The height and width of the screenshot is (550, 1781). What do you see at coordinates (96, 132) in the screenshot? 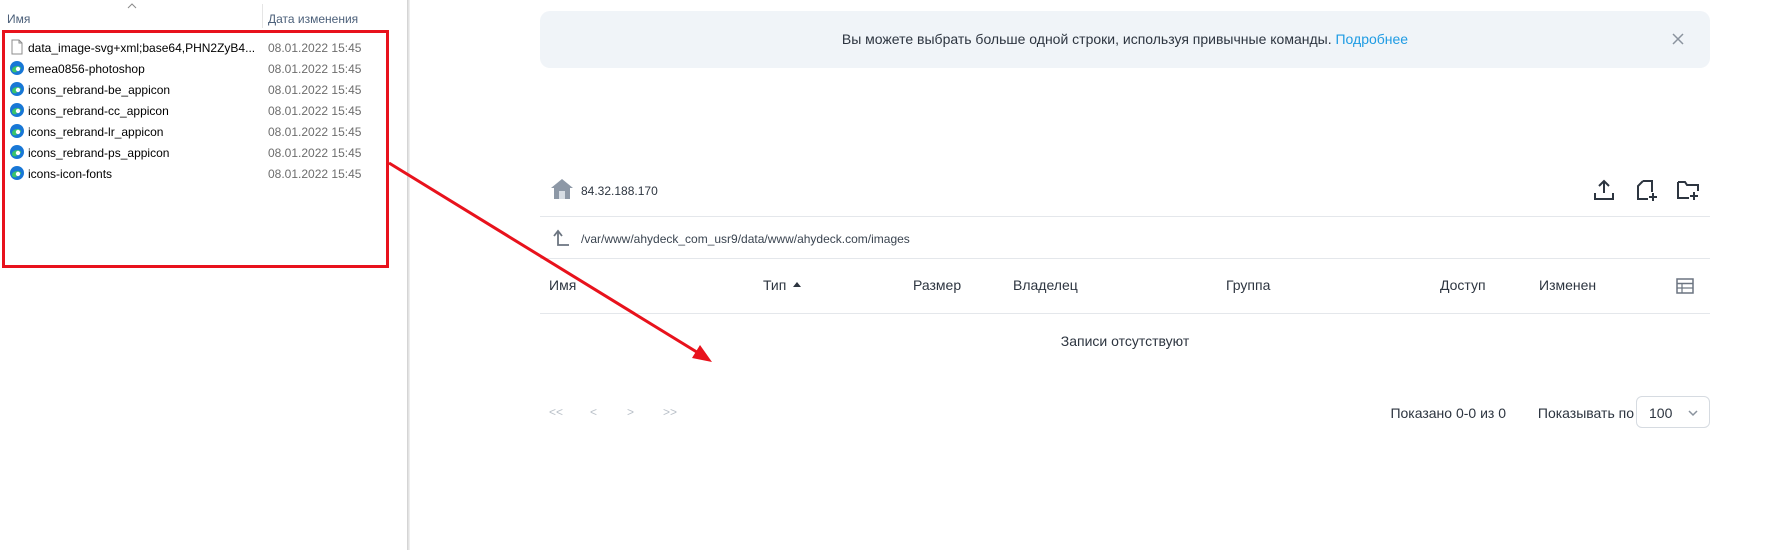
I see `file-name: icons_rebrand-lr_appicon` at bounding box center [96, 132].